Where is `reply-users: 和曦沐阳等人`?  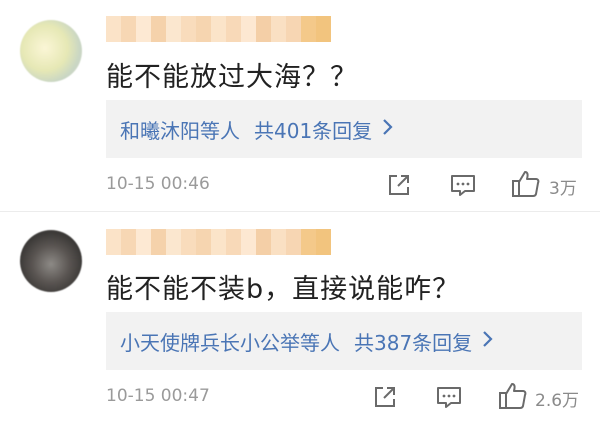
reply-users: 和曦沐阳等人 is located at coordinates (180, 129).